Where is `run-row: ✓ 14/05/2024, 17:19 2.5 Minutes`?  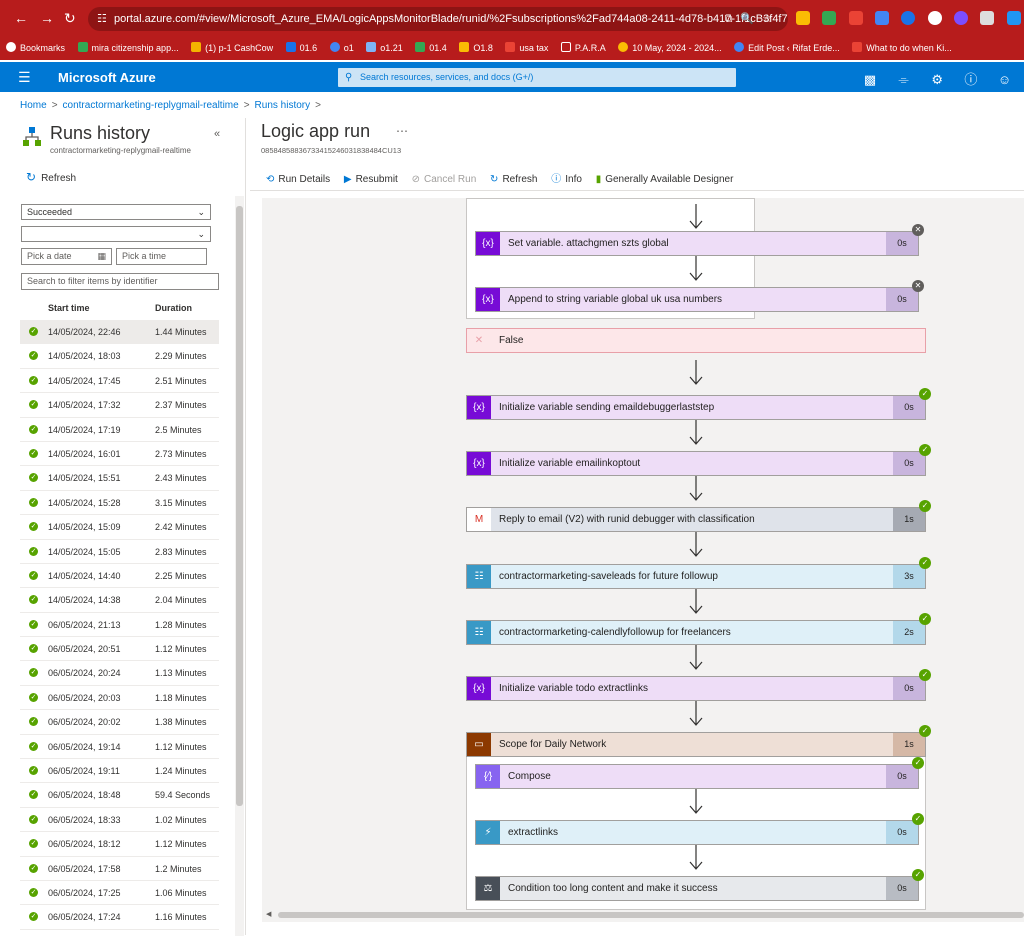 run-row: ✓ 14/05/2024, 17:19 2.5 Minutes is located at coordinates (119, 430).